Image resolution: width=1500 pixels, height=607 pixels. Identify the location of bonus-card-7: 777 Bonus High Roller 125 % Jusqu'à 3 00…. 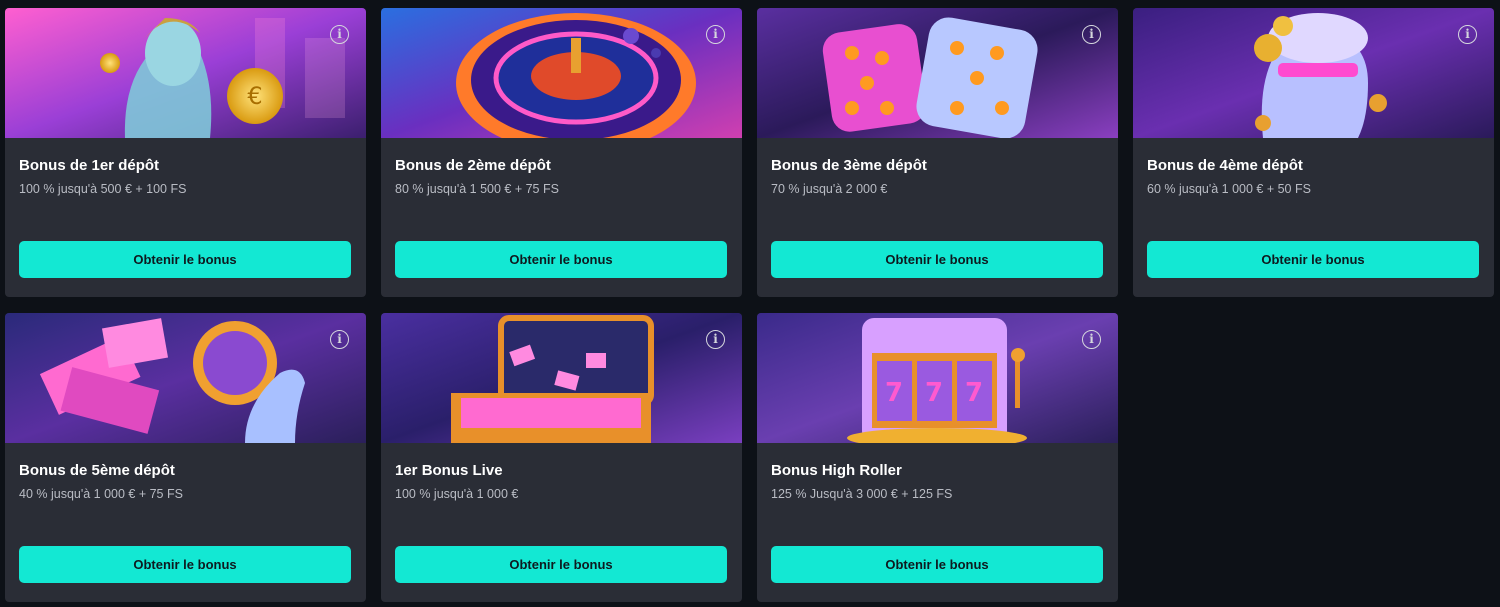
(937, 457).